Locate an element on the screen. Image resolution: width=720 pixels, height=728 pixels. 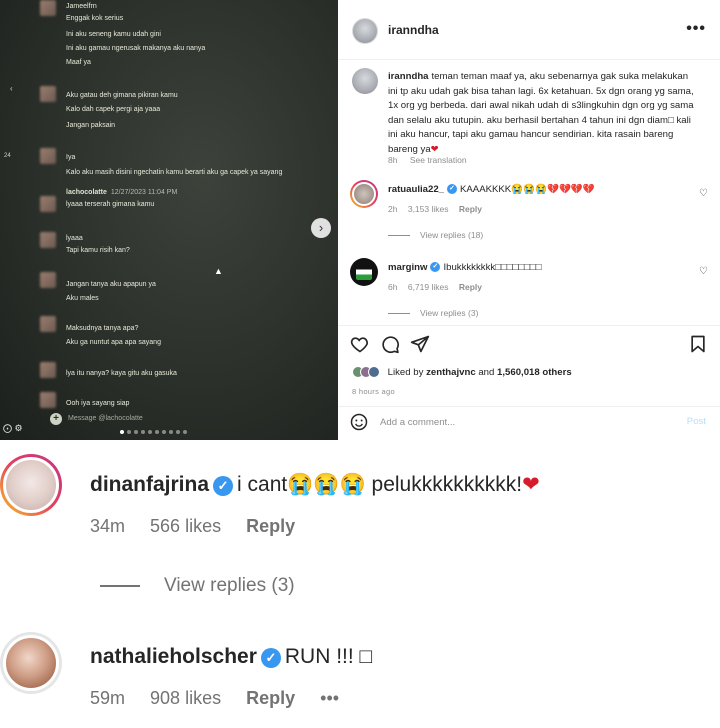
chat-sender-time: 12/27/2023 11:04 PM is located at coordinates (144, 192).